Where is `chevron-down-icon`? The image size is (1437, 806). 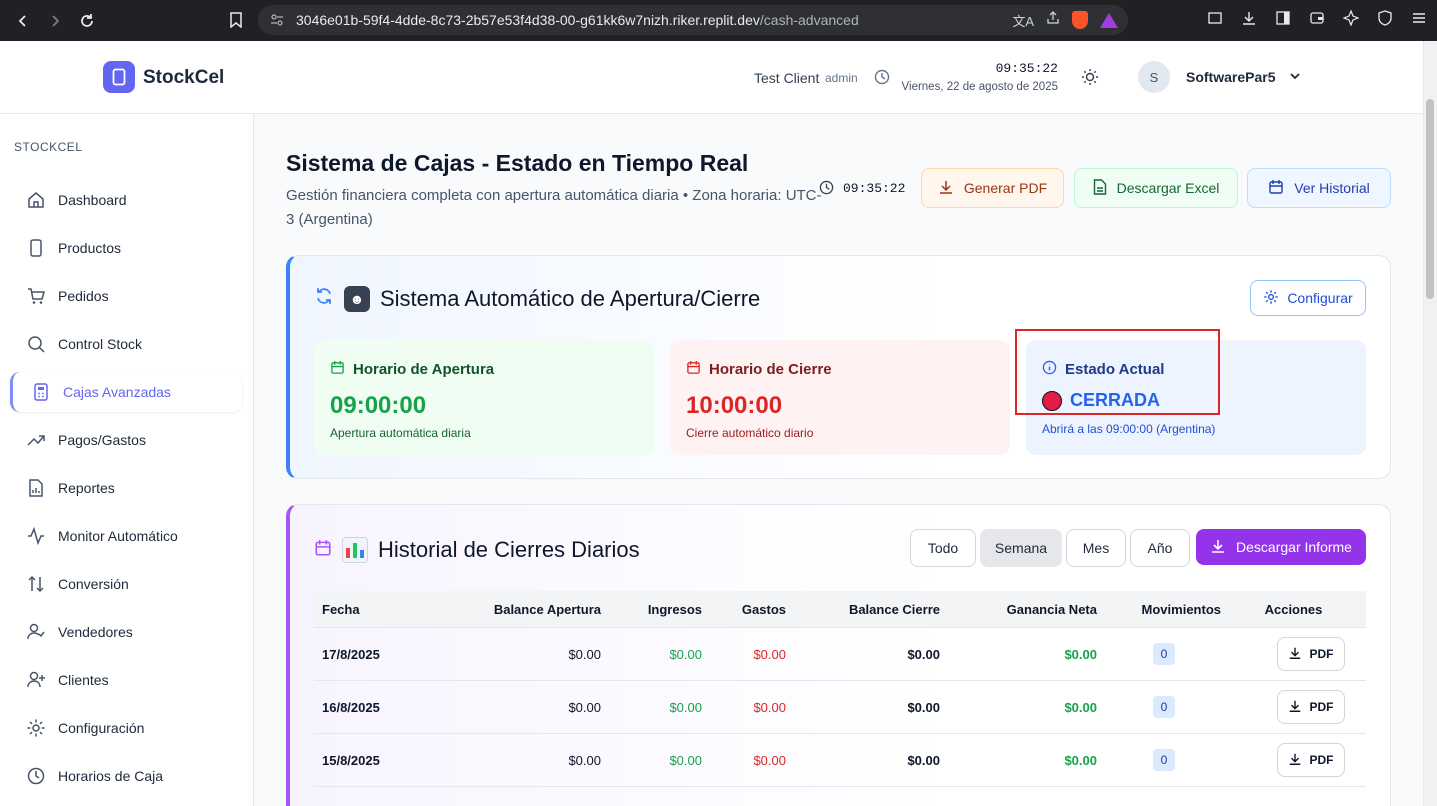
chevron-down-icon is located at coordinates (1295, 78).